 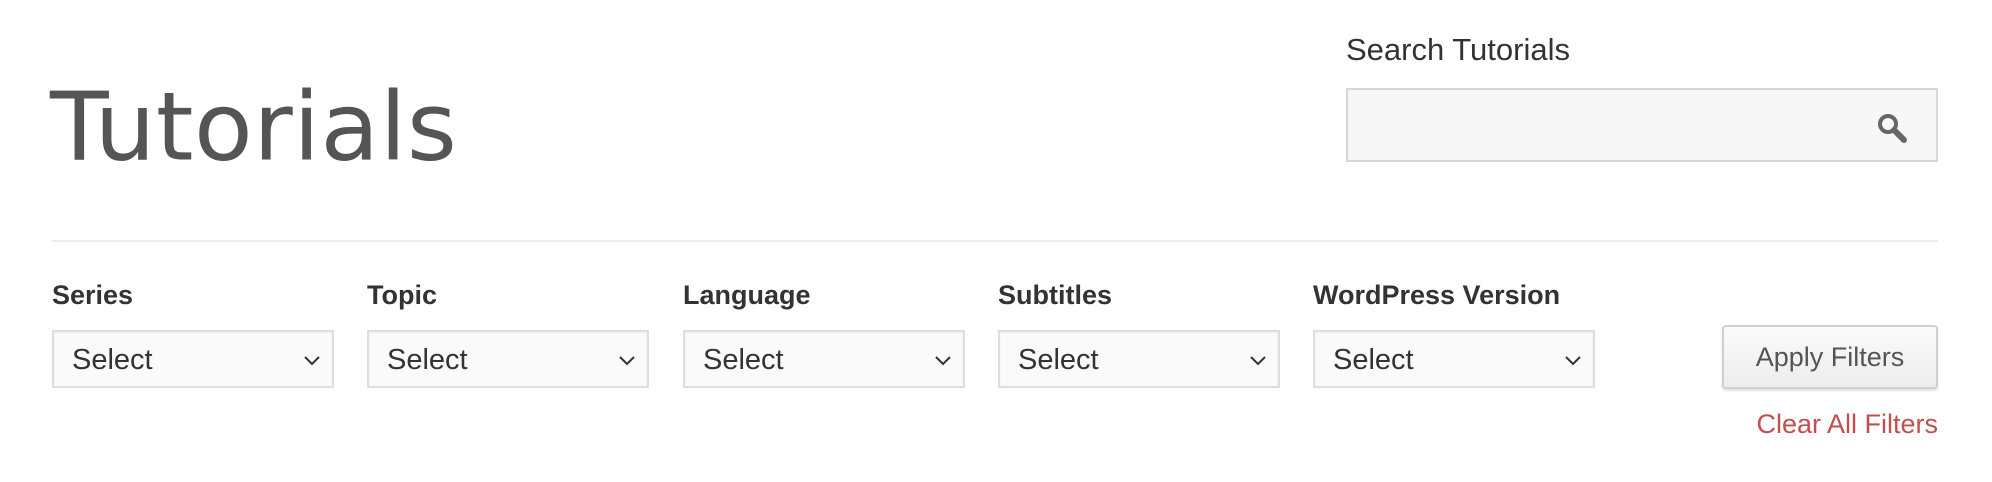 What do you see at coordinates (193, 359) in the screenshot?
I see `series-select: Select` at bounding box center [193, 359].